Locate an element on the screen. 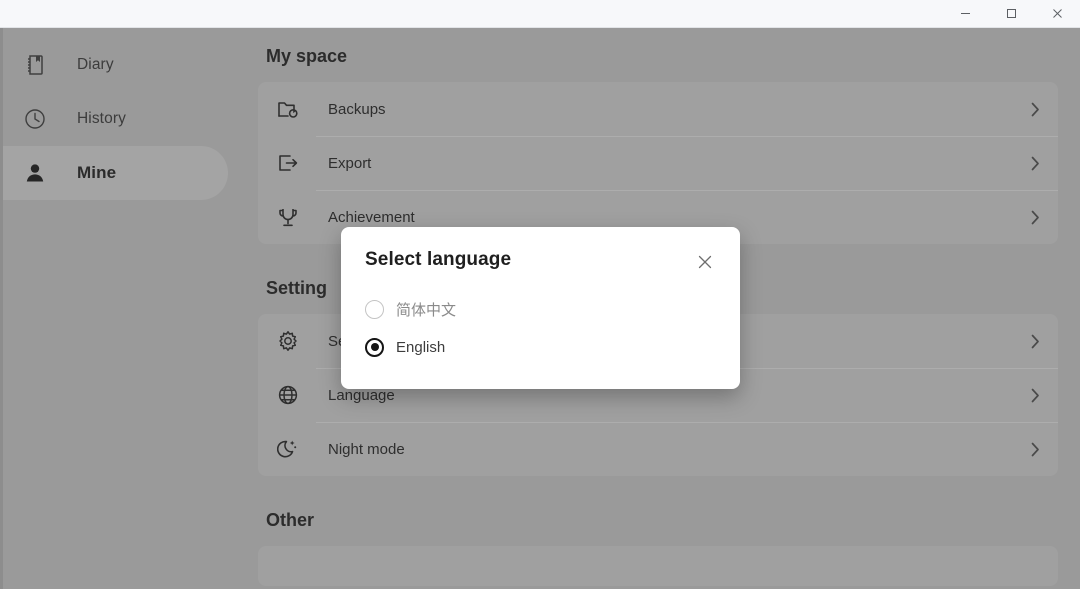  section-title-my-space: My space is located at coordinates (307, 56).